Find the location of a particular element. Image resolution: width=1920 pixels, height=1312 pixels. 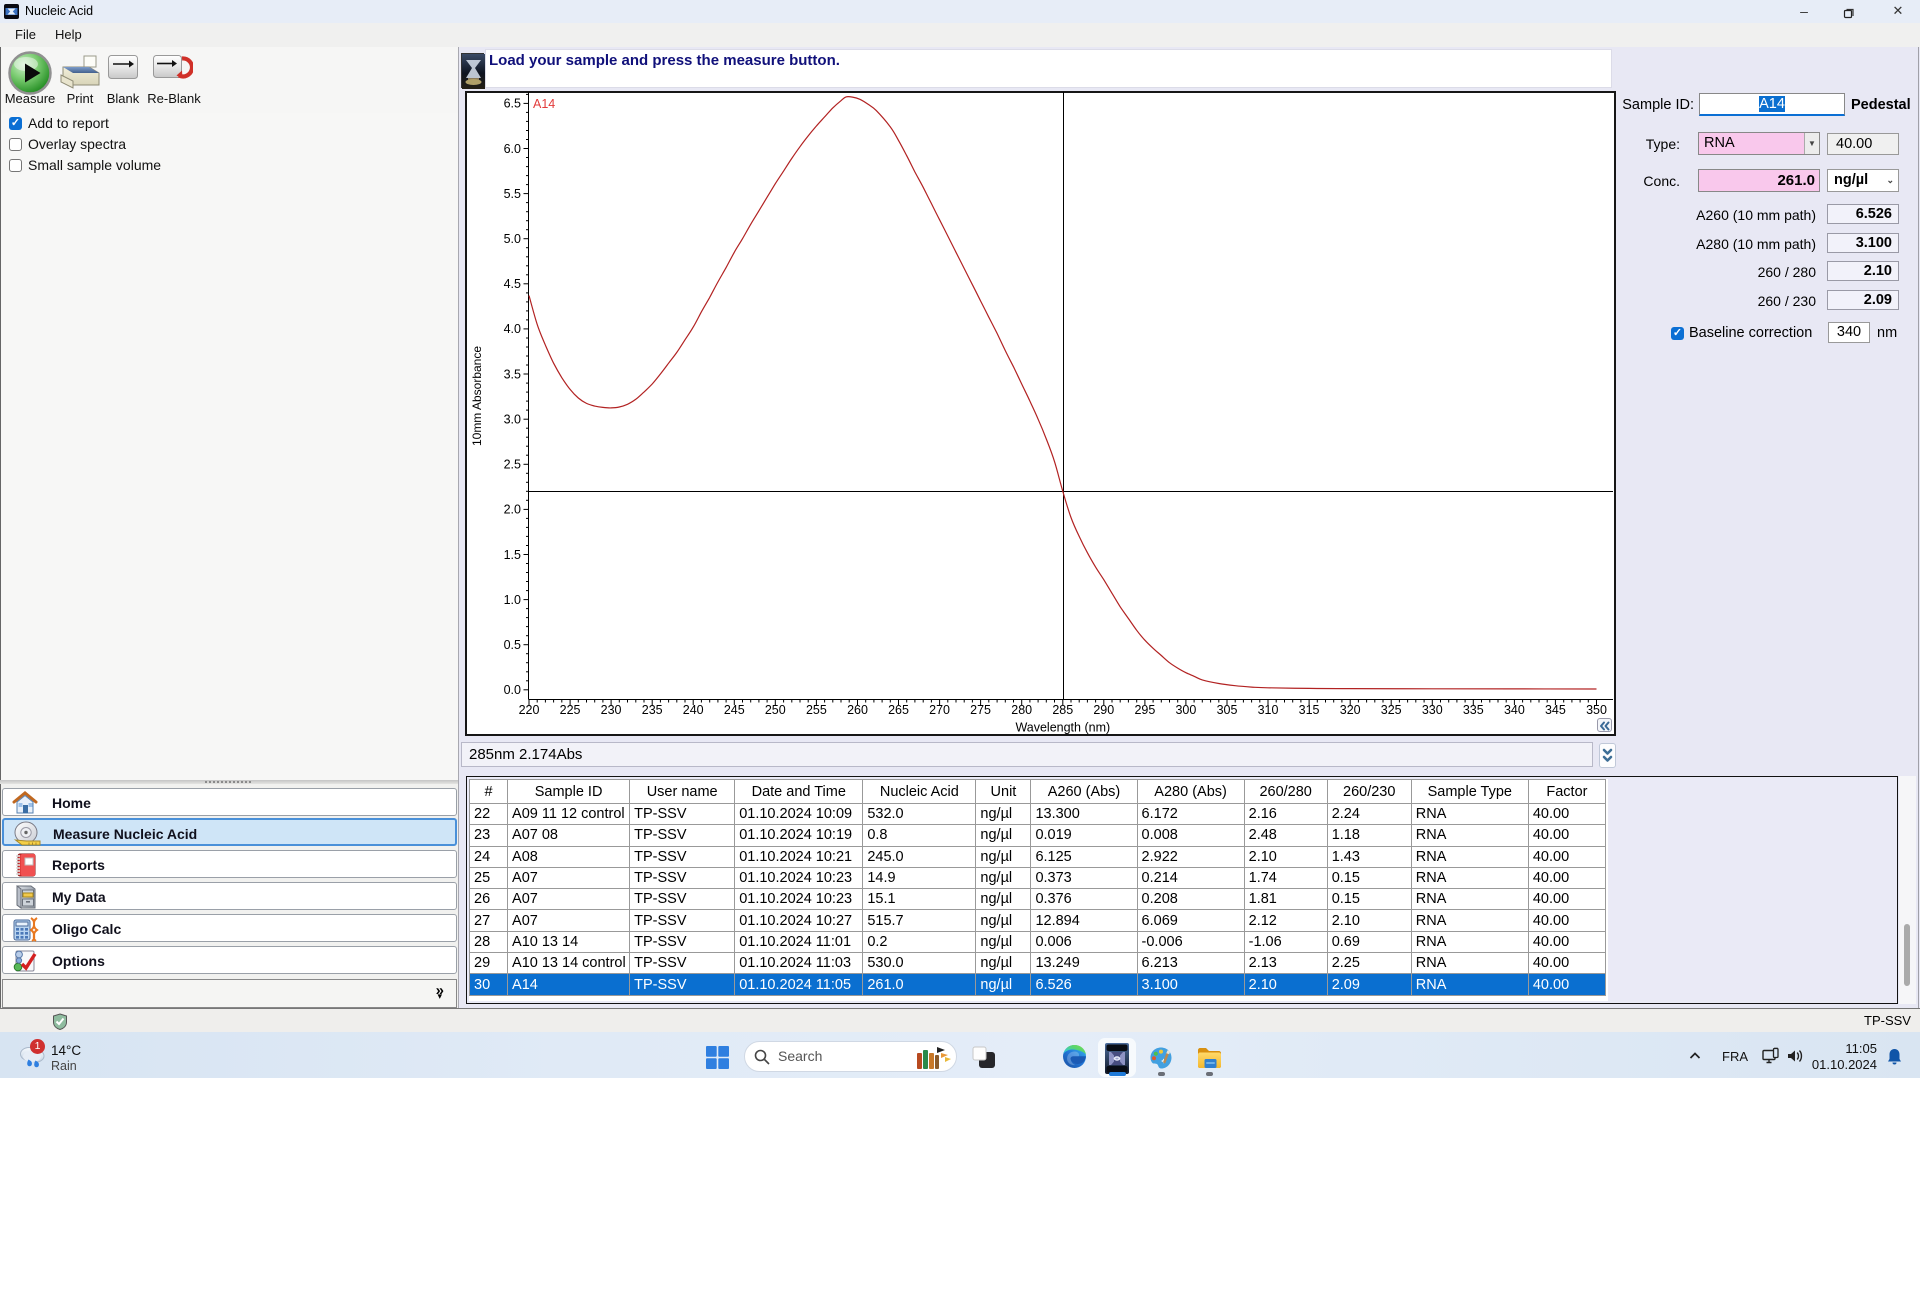

svg-text: 4.5 is located at coordinates (512, 284).